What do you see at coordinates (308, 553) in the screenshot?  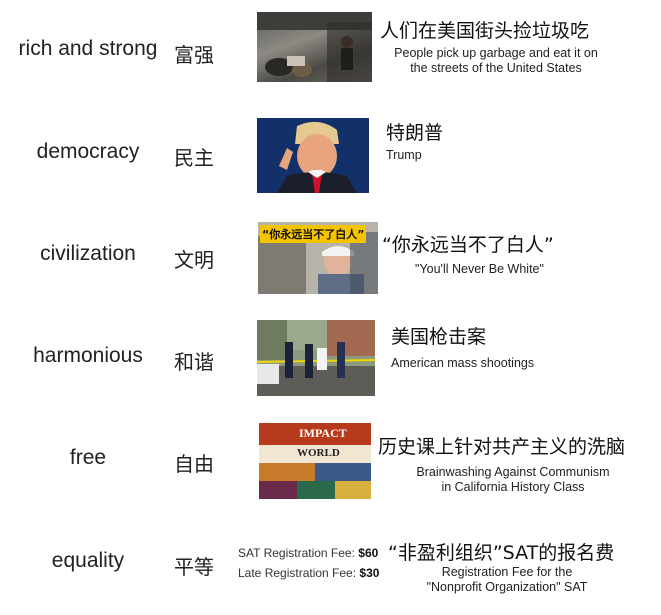 I see `sat-registration-fee: SAT Registration Fee: $60` at bounding box center [308, 553].